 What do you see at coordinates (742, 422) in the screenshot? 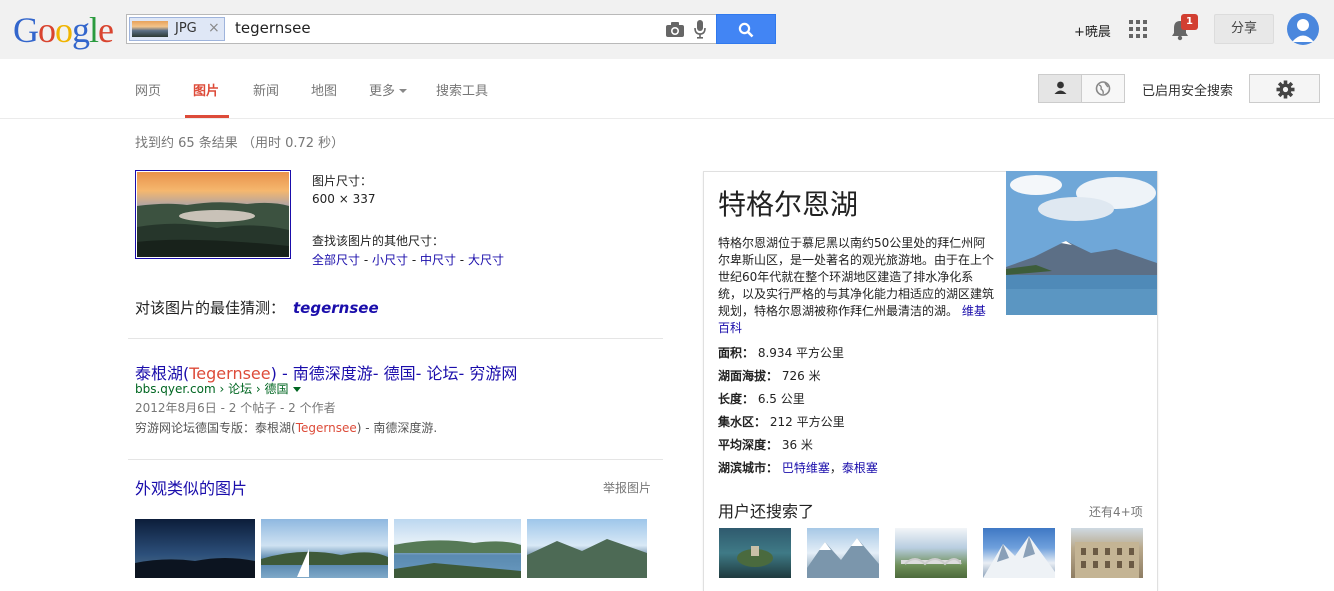
I see `fact-label: 集水区：` at bounding box center [742, 422].